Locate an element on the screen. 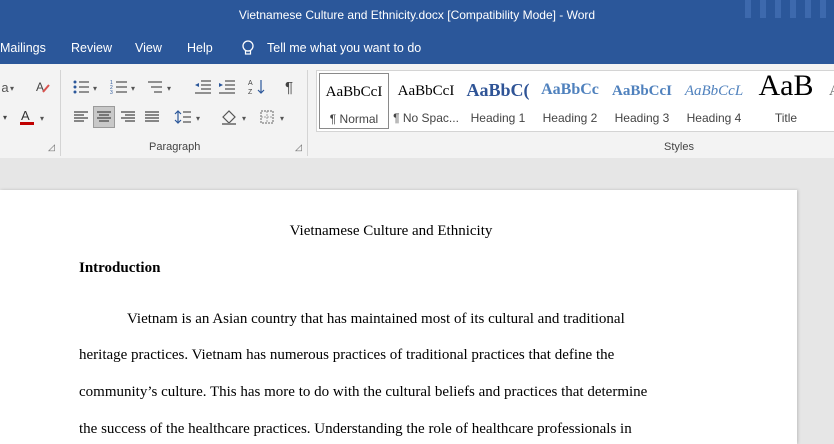 Image resolution: width=834 pixels, height=444 pixels. document-heading: Introduction is located at coordinates (120, 268).